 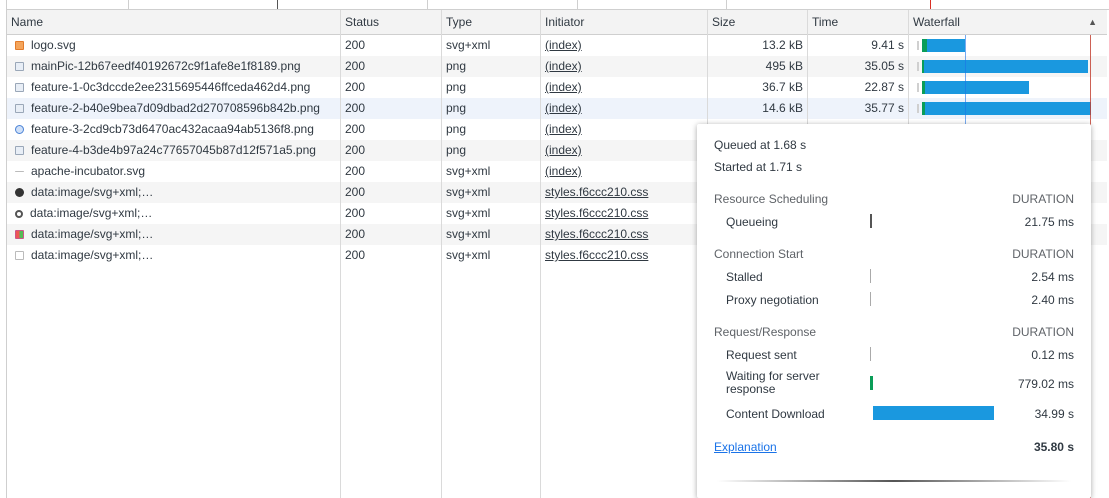 I want to click on queued-at-text: Queued at 1.68 s, so click(x=760, y=145).